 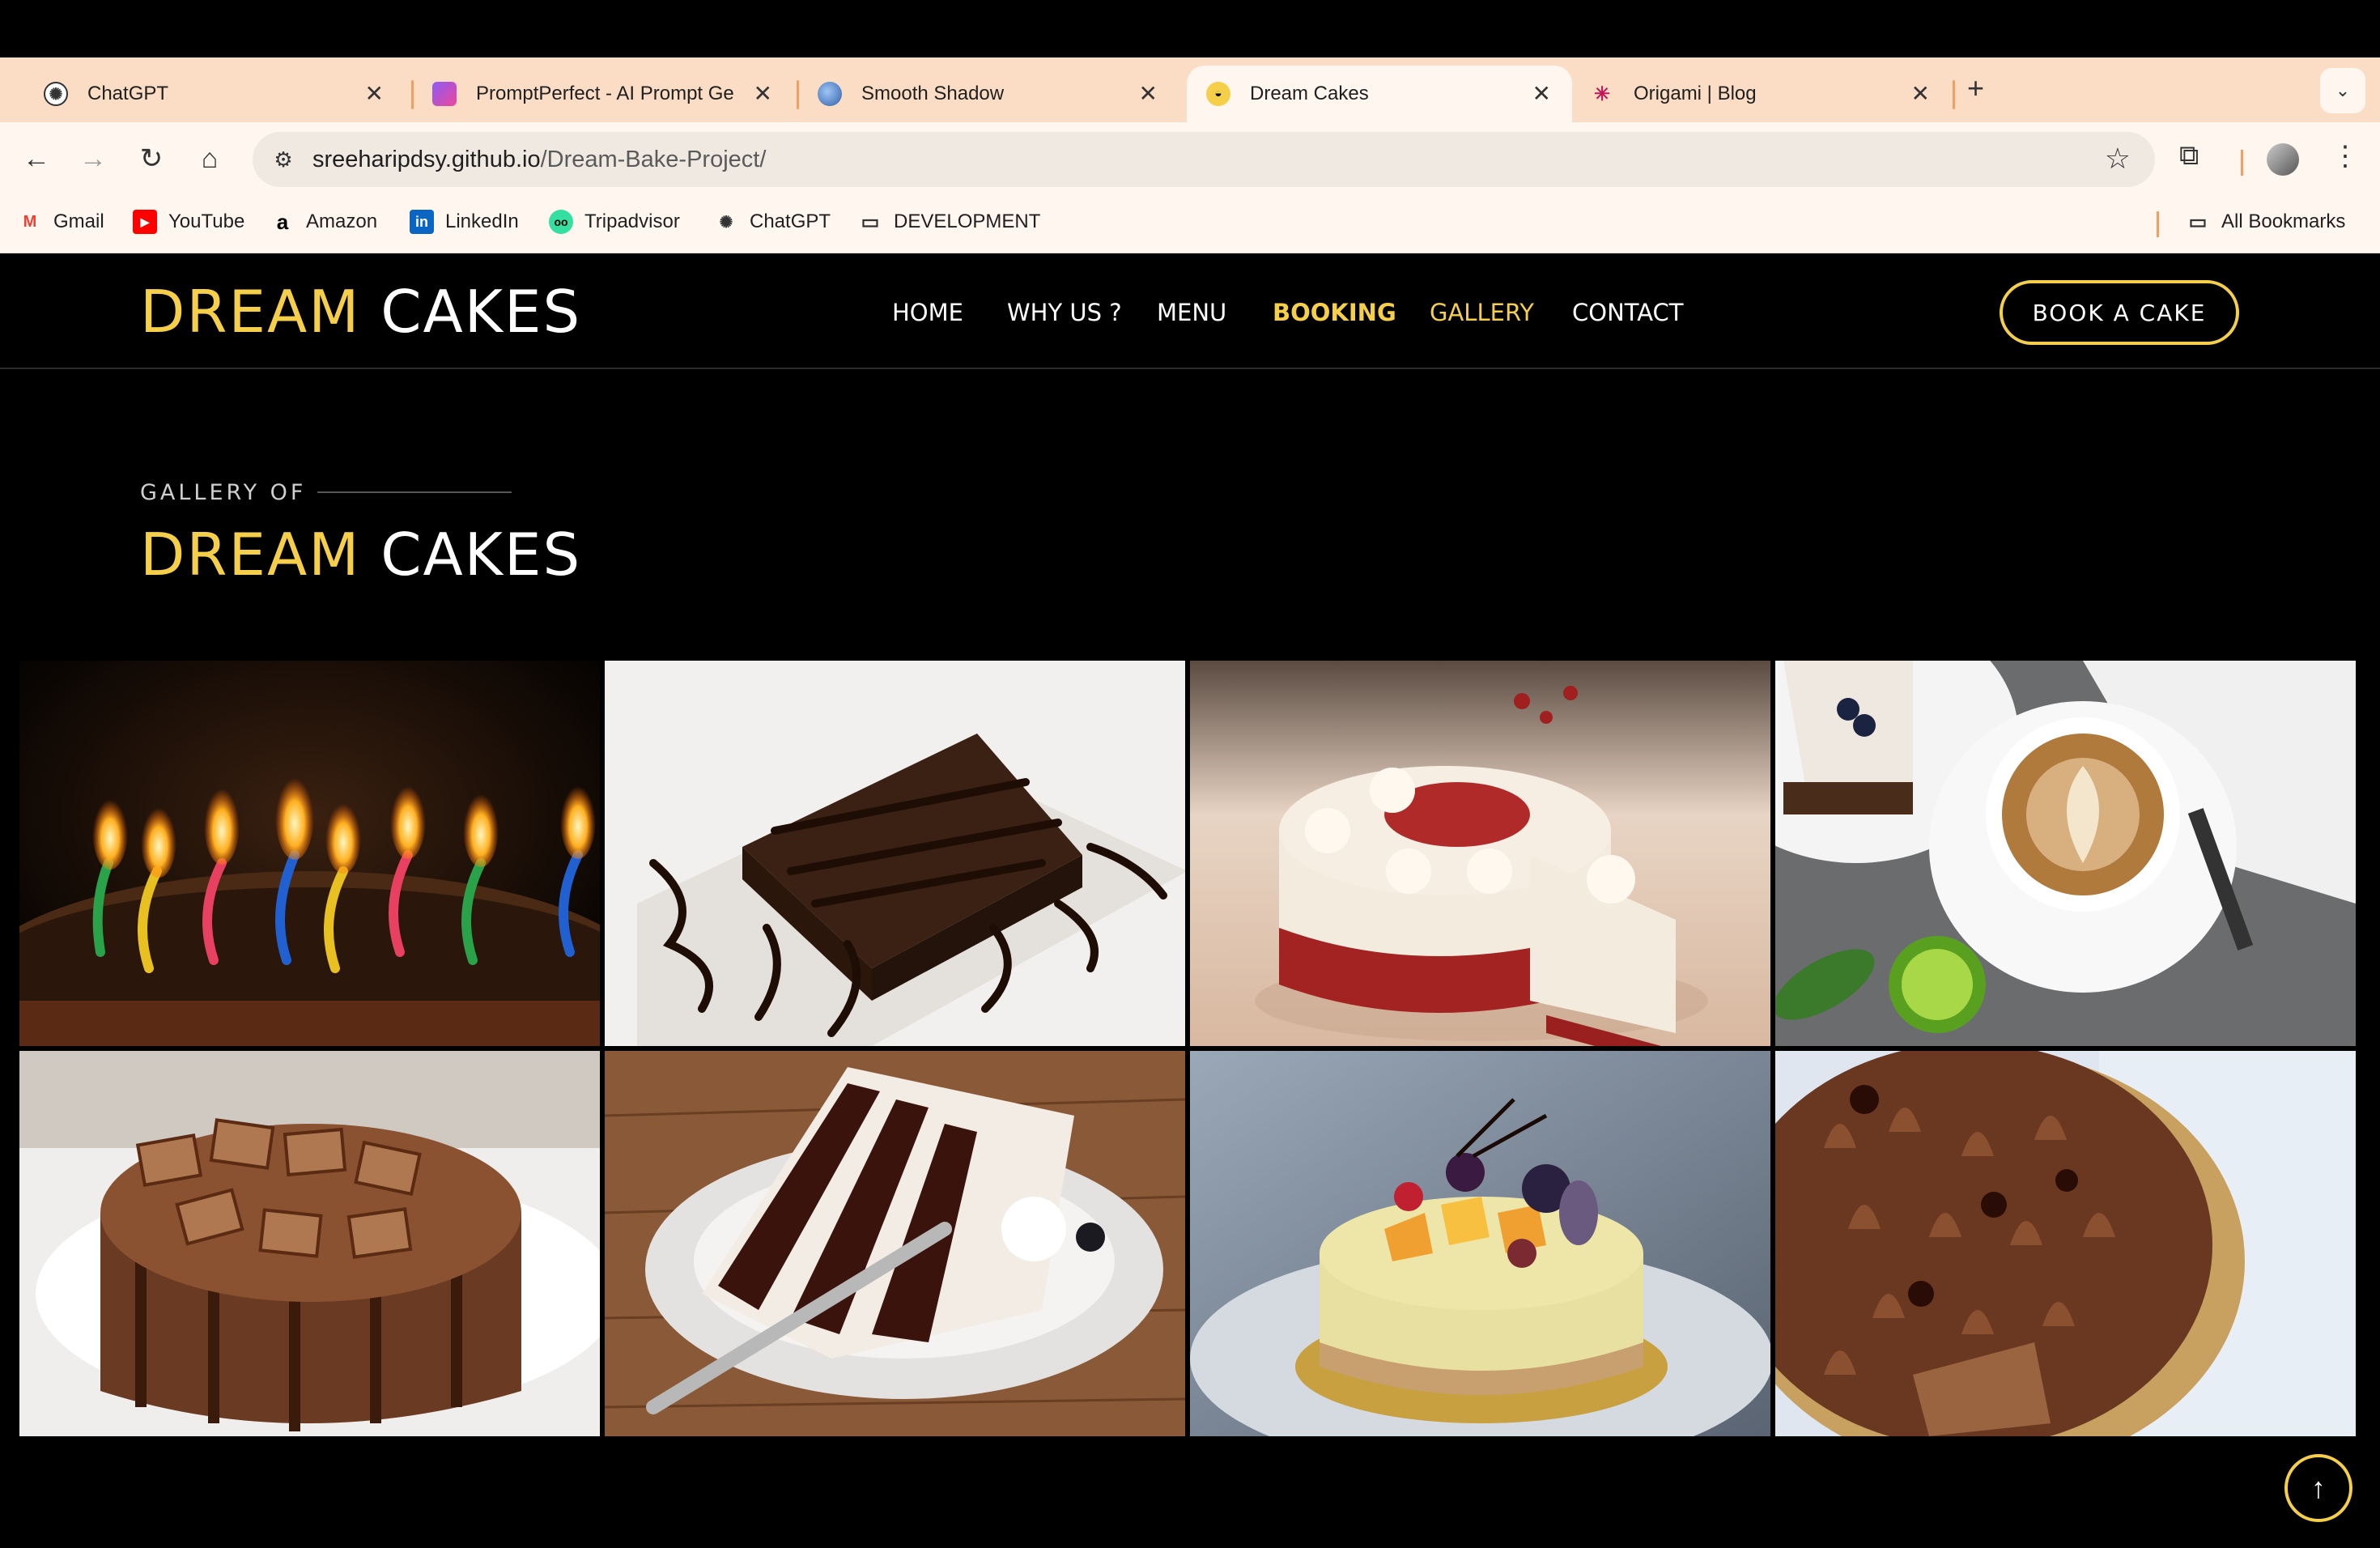 I want to click on tab-dream-cakes: ◒ Dream Cakes ✕, so click(x=1380, y=94).